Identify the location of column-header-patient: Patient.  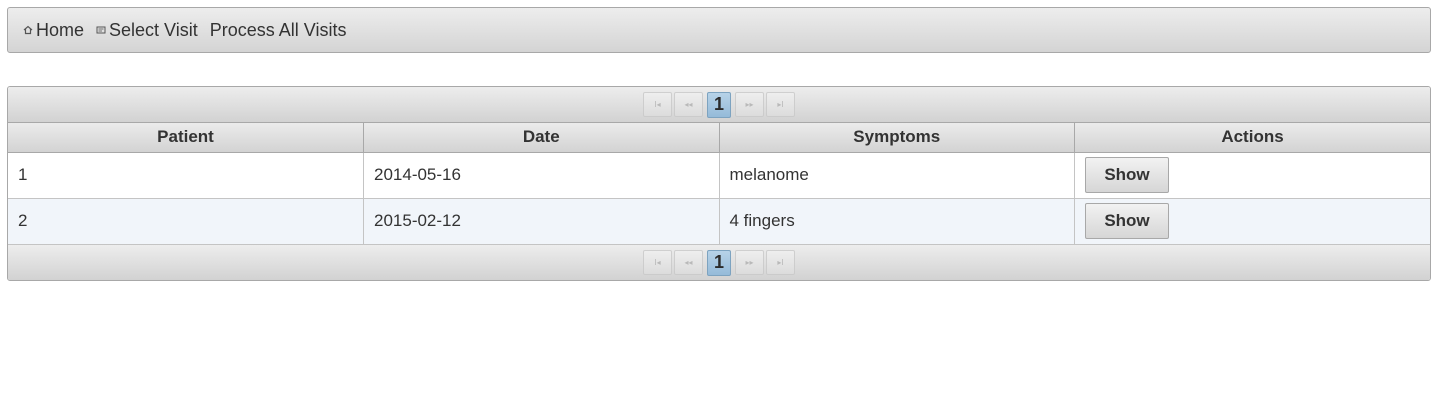
(186, 138).